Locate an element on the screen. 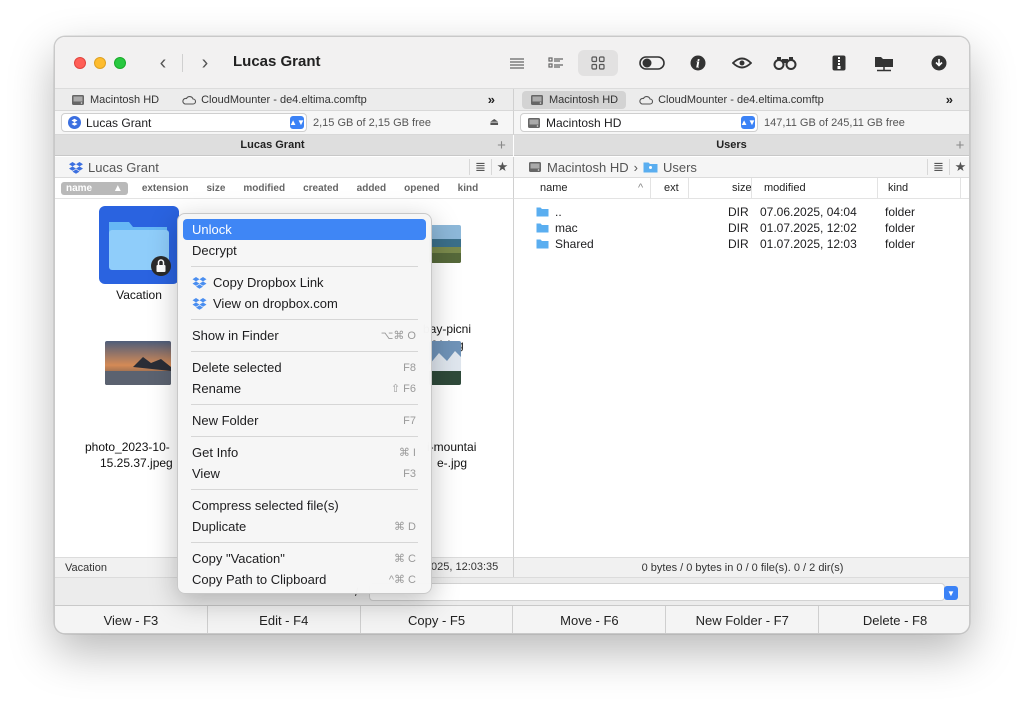 This screenshot has width=1024, height=705. svg-text: i is located at coordinates (698, 64).